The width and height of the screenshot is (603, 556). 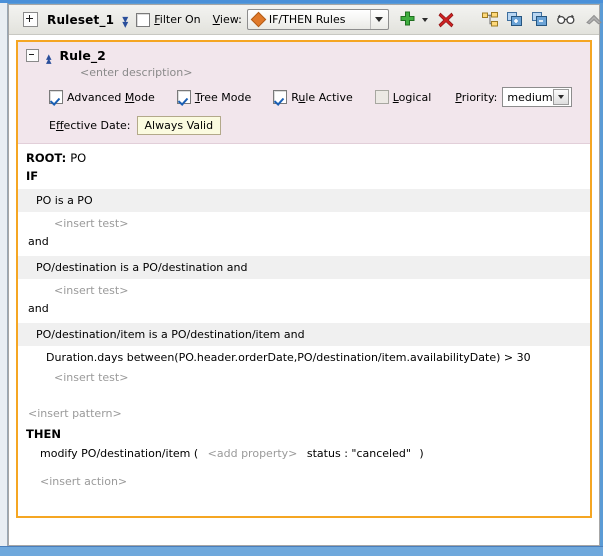 What do you see at coordinates (412, 97) in the screenshot?
I see `logical-label: Logical` at bounding box center [412, 97].